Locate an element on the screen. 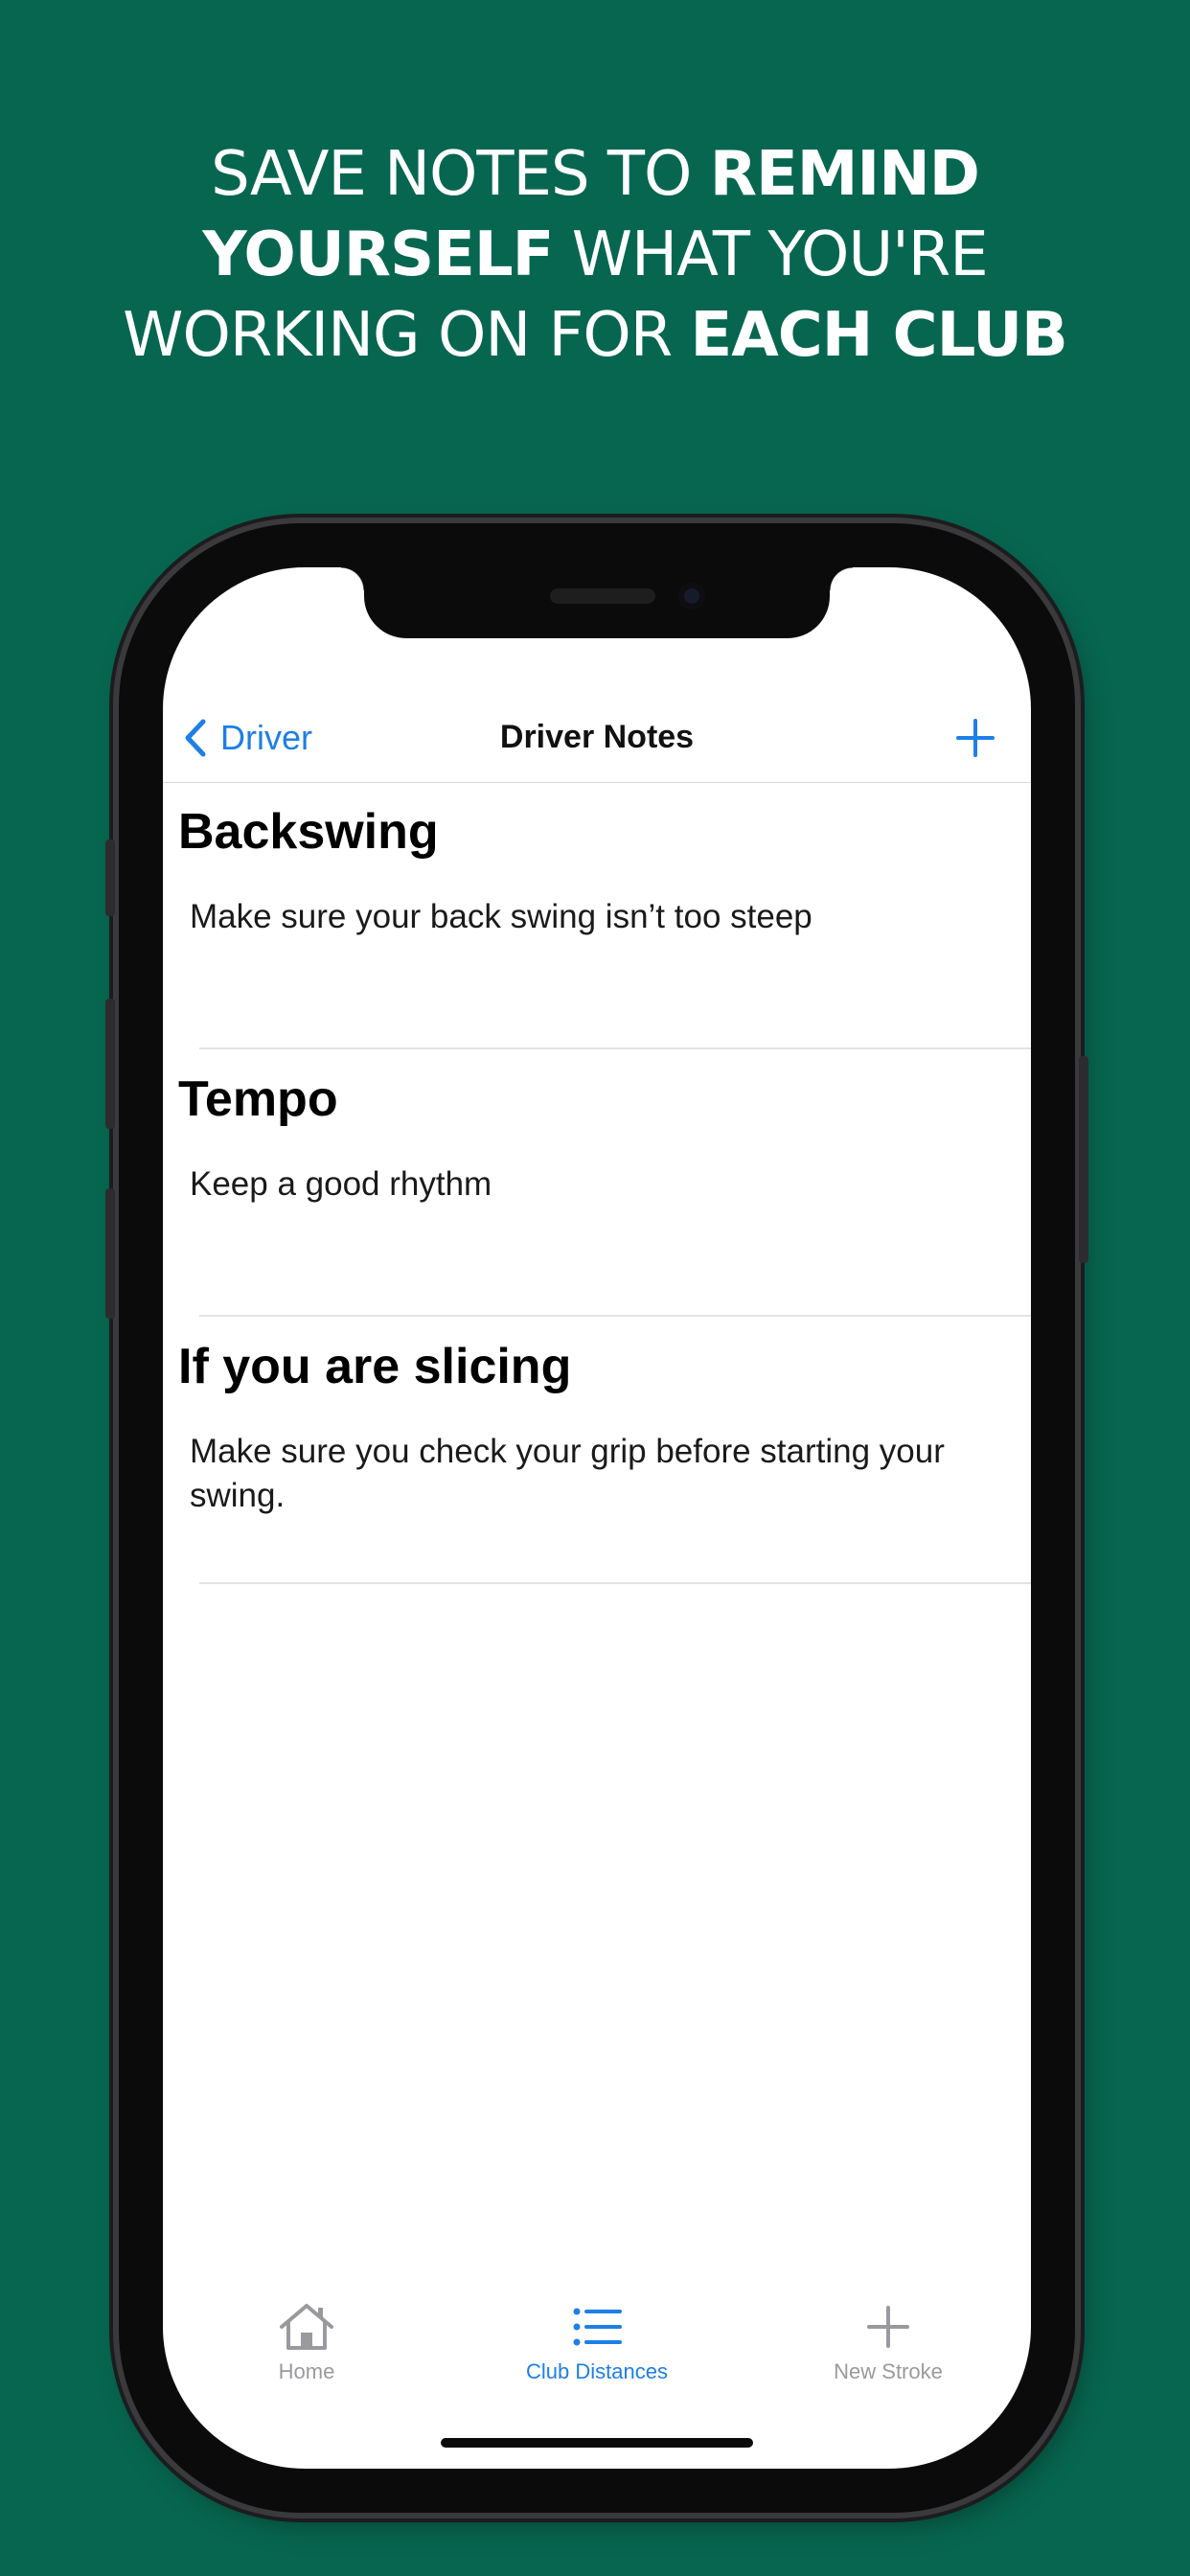 The height and width of the screenshot is (2576, 1190). headline-text: WORKING ON FOR is located at coordinates (407, 335).